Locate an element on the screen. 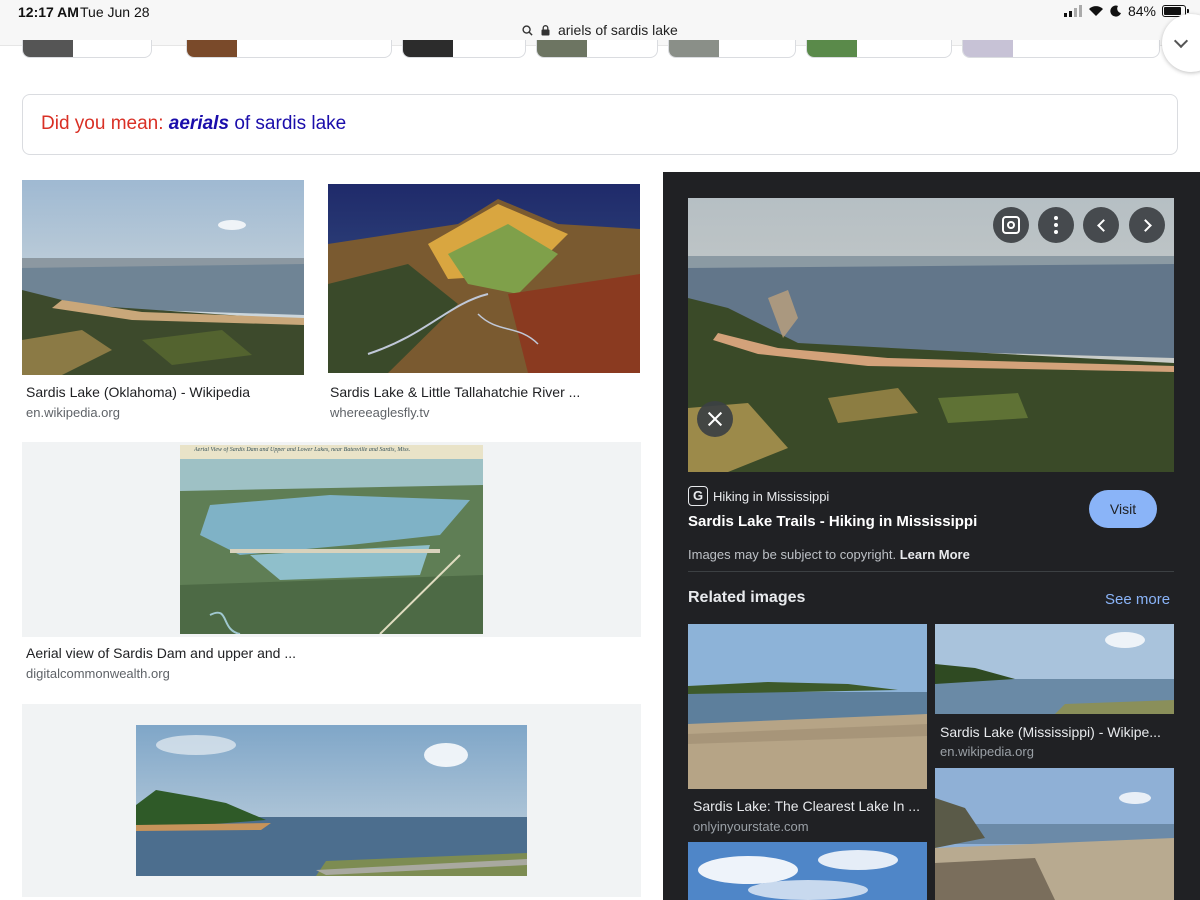 The width and height of the screenshot is (1200, 900). more-vert-icon is located at coordinates (1056, 225).